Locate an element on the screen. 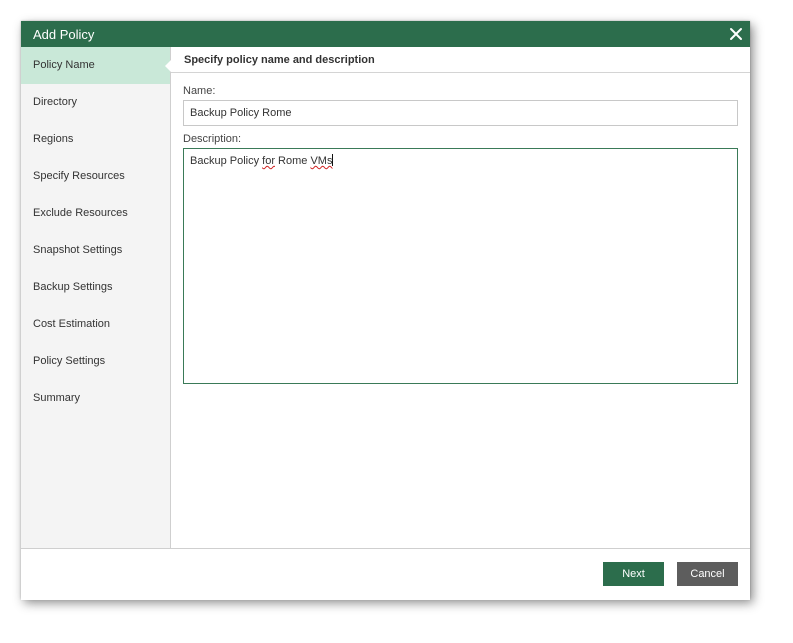 The height and width of the screenshot is (643, 793). sidebar-item-specify-resources: Specify Resources is located at coordinates (95, 176).